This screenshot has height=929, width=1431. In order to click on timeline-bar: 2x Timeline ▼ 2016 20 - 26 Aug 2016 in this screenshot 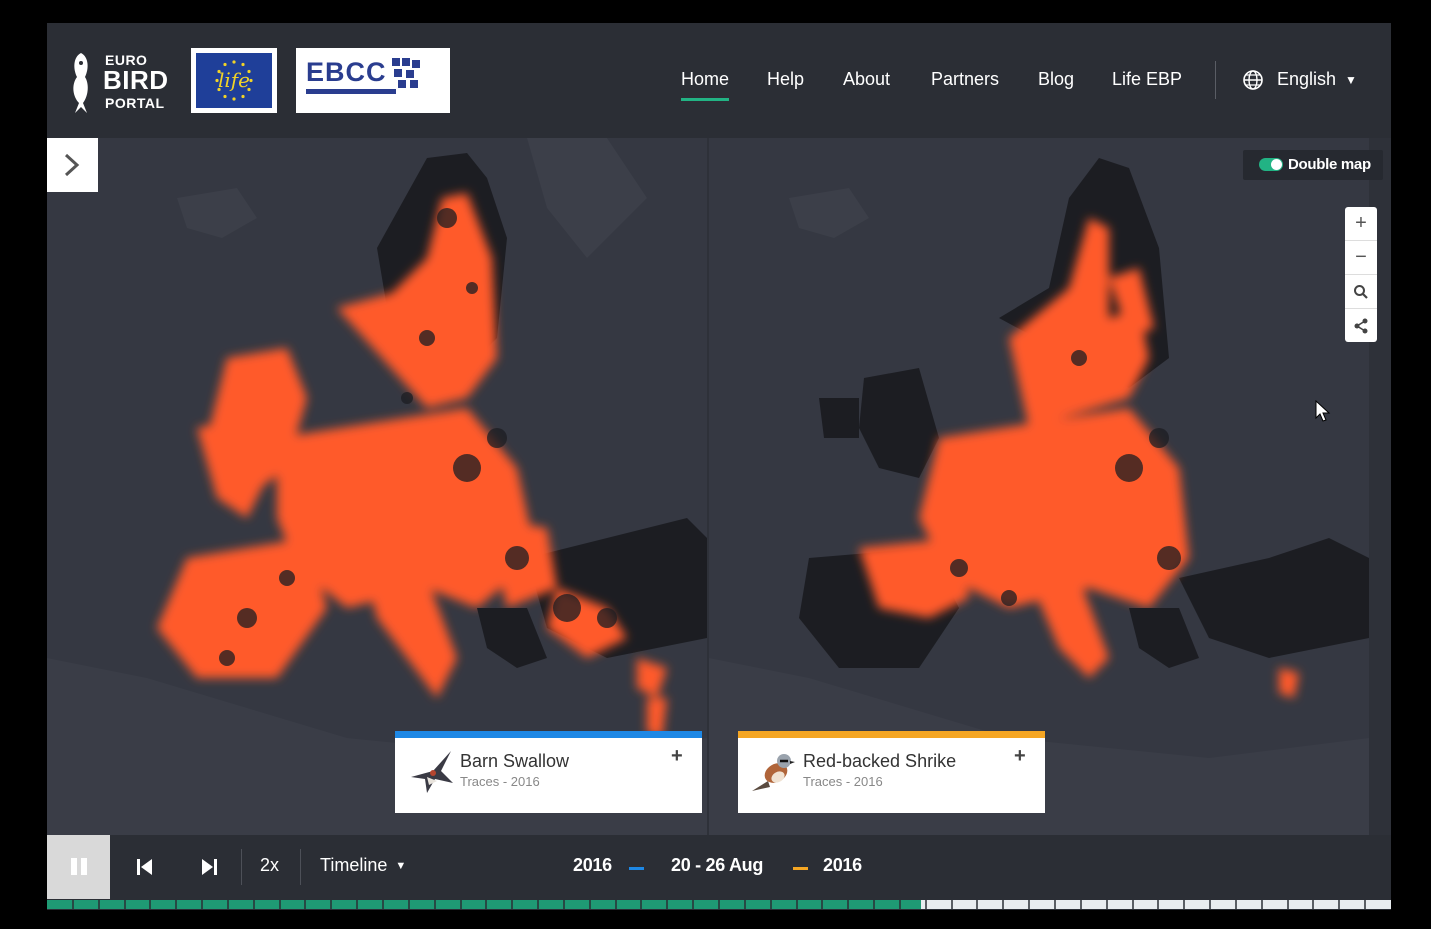, I will do `click(719, 872)`.